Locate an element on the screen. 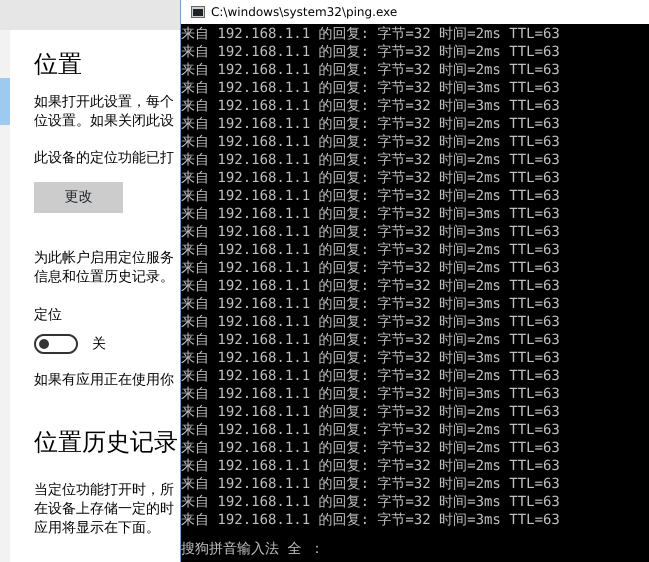 The image size is (649, 562). paragraph-line: 位设置。如果关闭此设 is located at coordinates (104, 121).